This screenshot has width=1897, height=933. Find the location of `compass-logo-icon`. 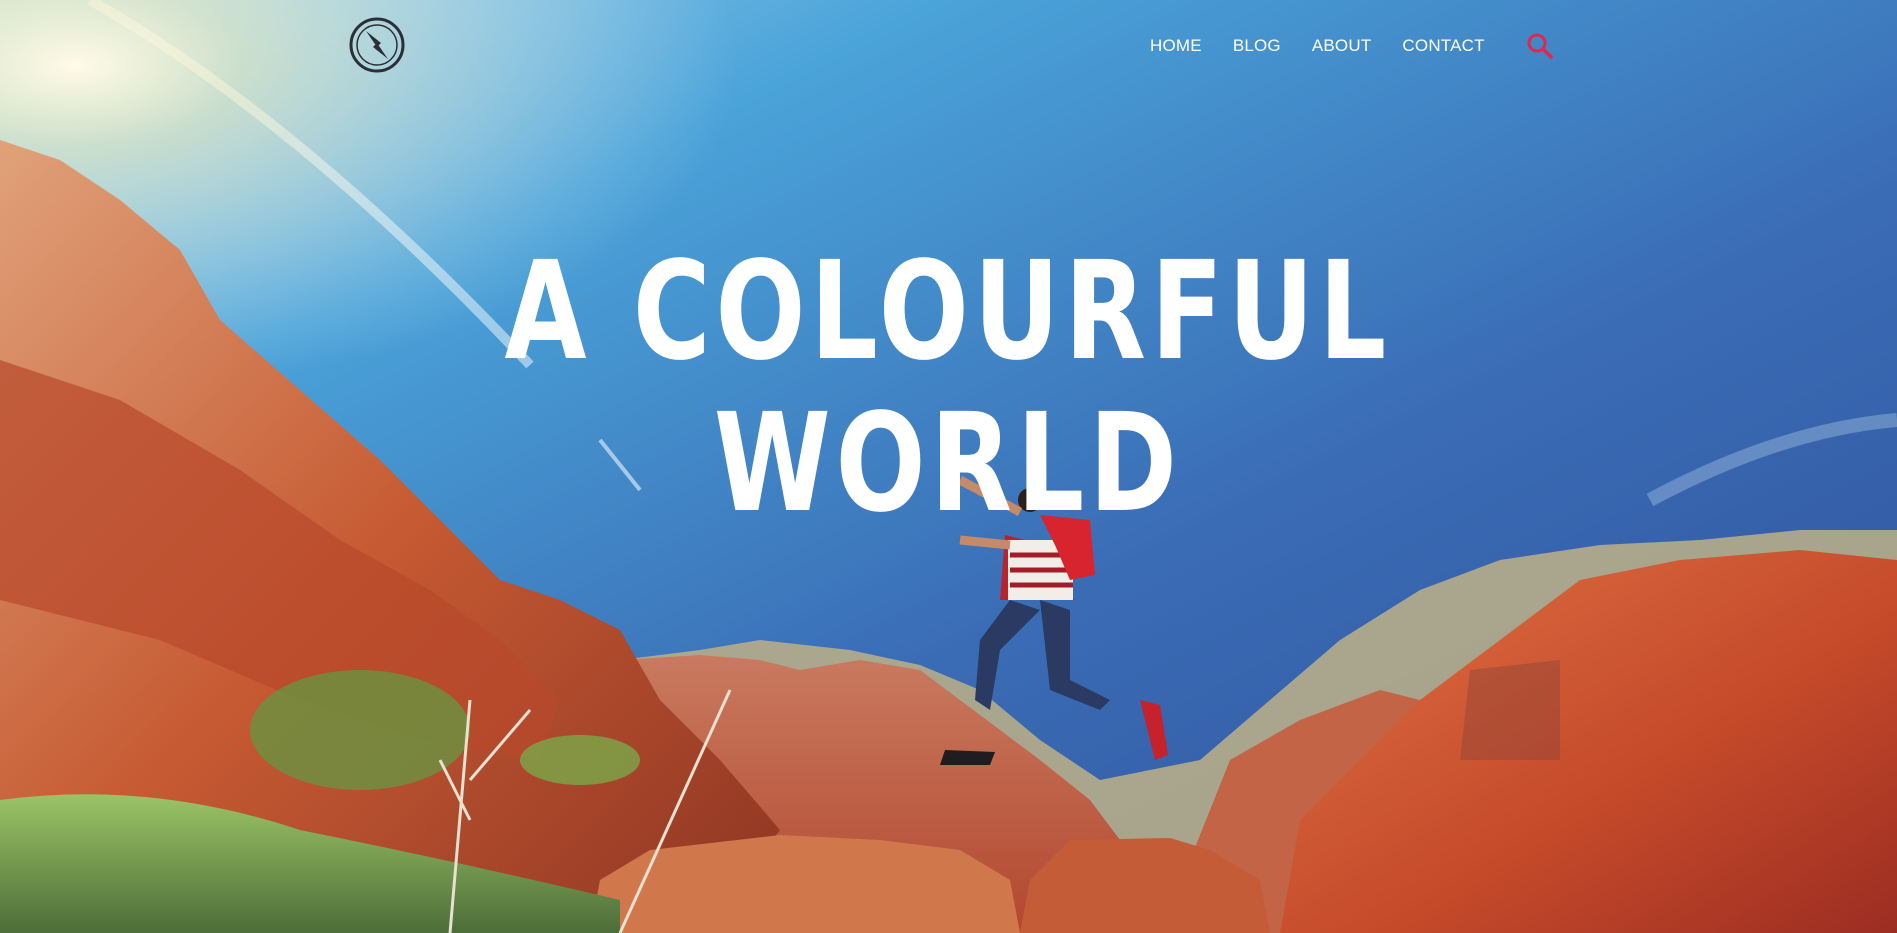

compass-logo-icon is located at coordinates (377, 45).